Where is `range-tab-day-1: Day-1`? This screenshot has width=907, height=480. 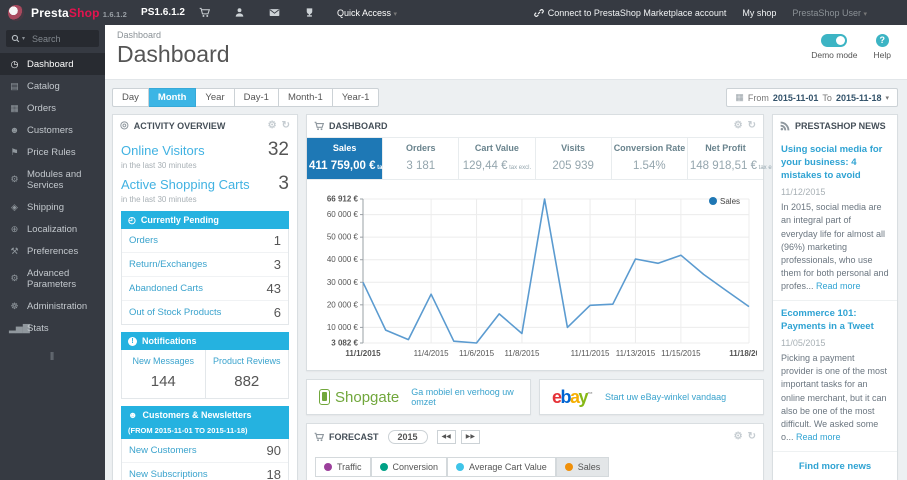 range-tab-day-1: Day-1 is located at coordinates (256, 97).